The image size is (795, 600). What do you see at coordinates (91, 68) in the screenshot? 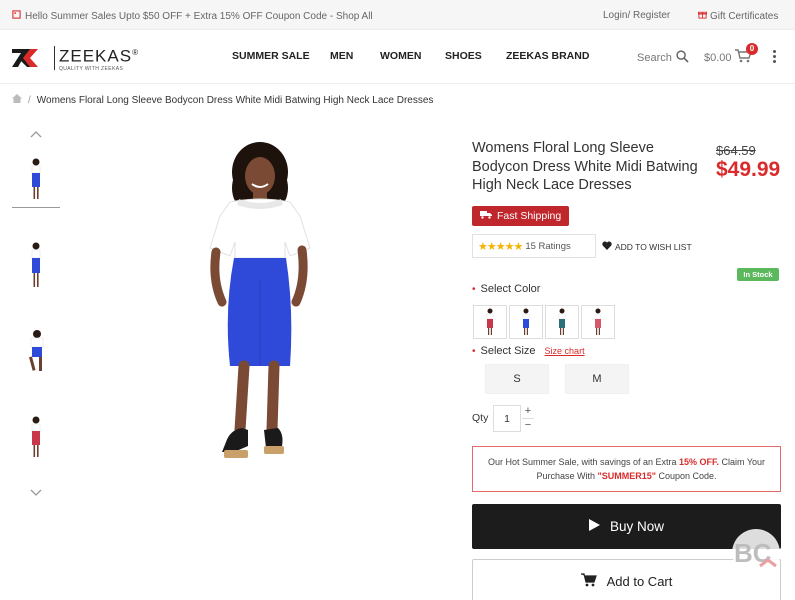
I see `logo-tagline: QUALITY WITH ZEEKAS` at bounding box center [91, 68].